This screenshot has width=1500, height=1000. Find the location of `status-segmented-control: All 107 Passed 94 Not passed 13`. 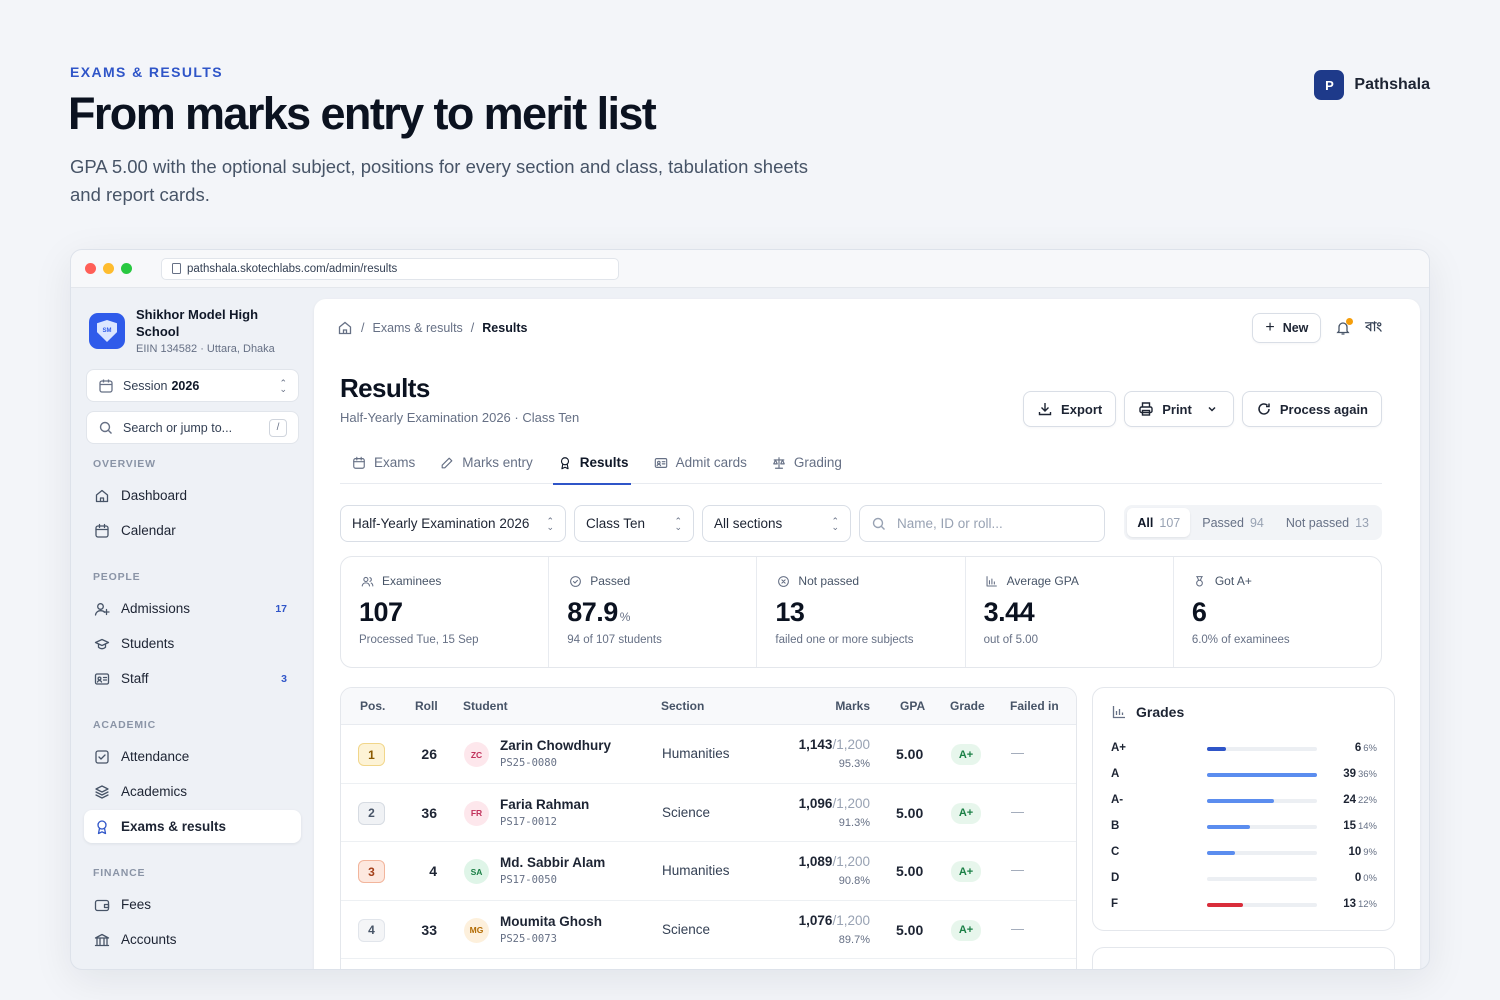

status-segmented-control: All 107 Passed 94 Not passed 13 is located at coordinates (1253, 522).